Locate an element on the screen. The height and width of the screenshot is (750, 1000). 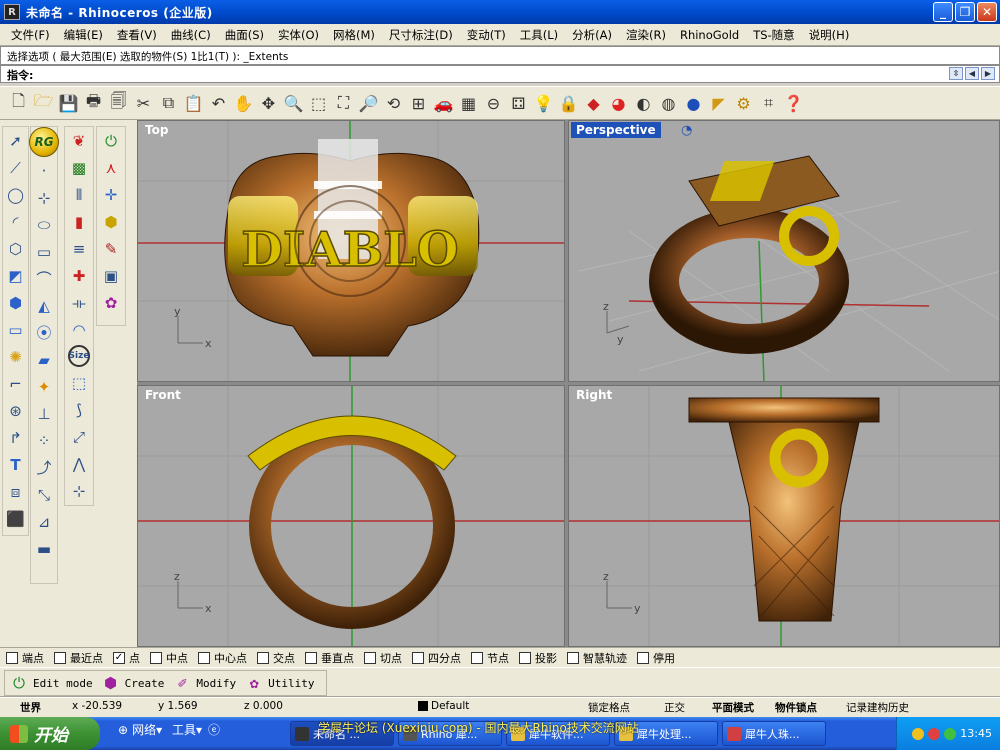
zoom-window-icon: ⬚ is located at coordinates (318, 103).